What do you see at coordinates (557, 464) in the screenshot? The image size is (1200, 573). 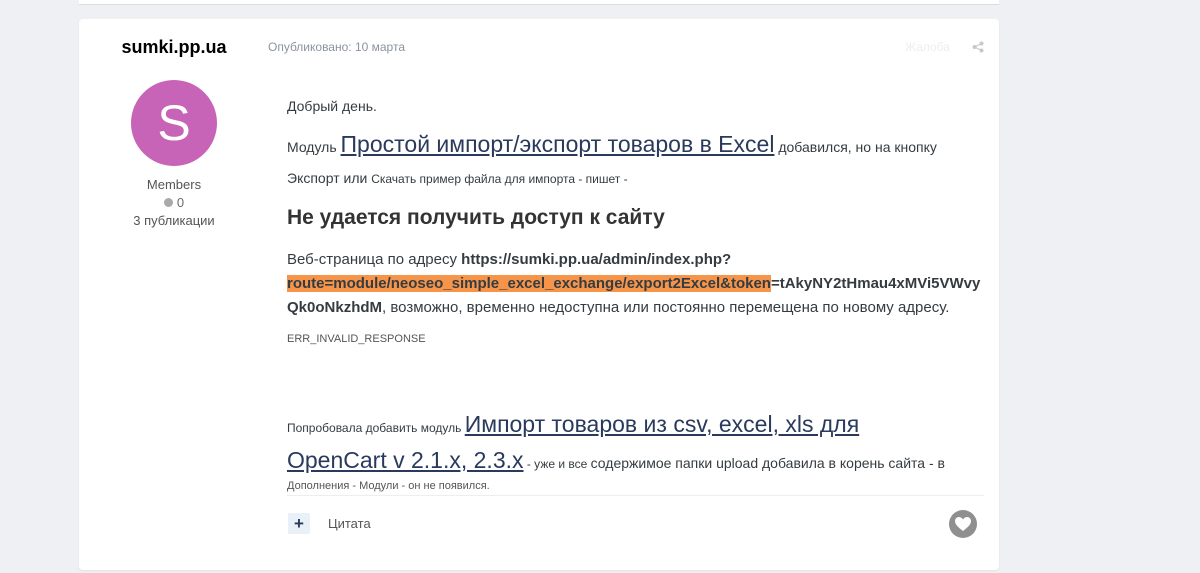 I see `try-mid-small: - уже и все` at bounding box center [557, 464].